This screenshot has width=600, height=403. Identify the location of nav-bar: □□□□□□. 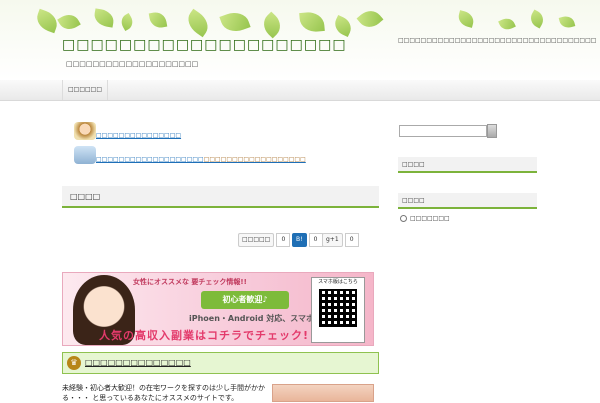
(300, 90).